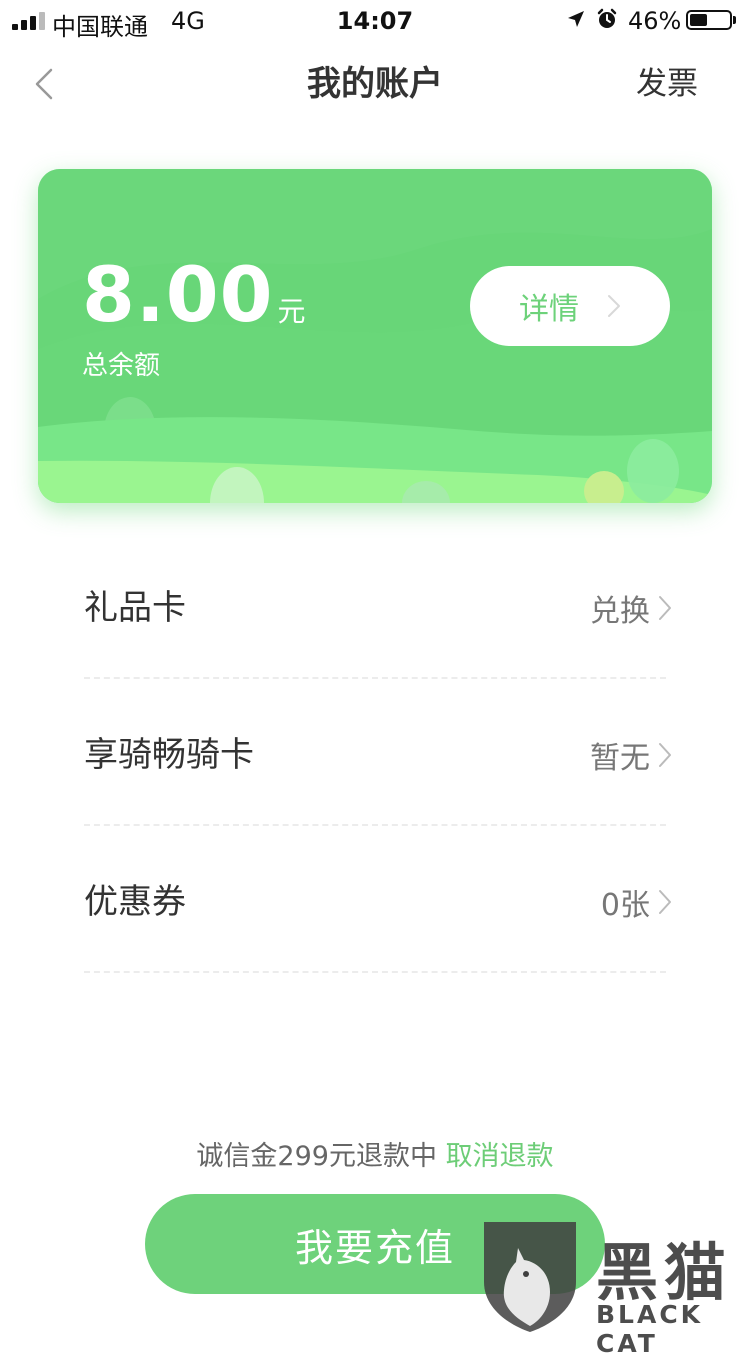 The image size is (750, 1358). What do you see at coordinates (377, 899) in the screenshot?
I see `list-item-coupons: 优惠券 0张` at bounding box center [377, 899].